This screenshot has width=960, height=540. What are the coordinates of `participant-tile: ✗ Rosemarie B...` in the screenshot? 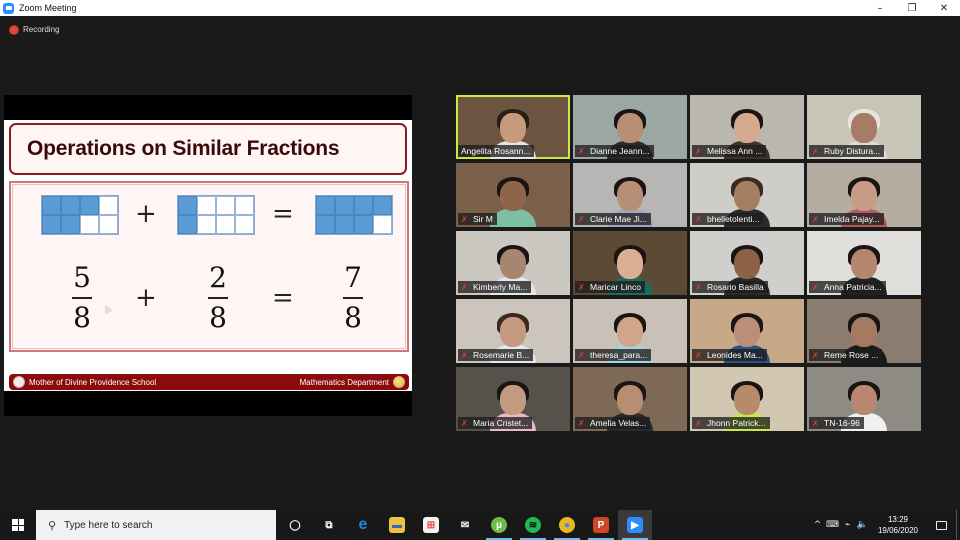 It's located at (513, 331).